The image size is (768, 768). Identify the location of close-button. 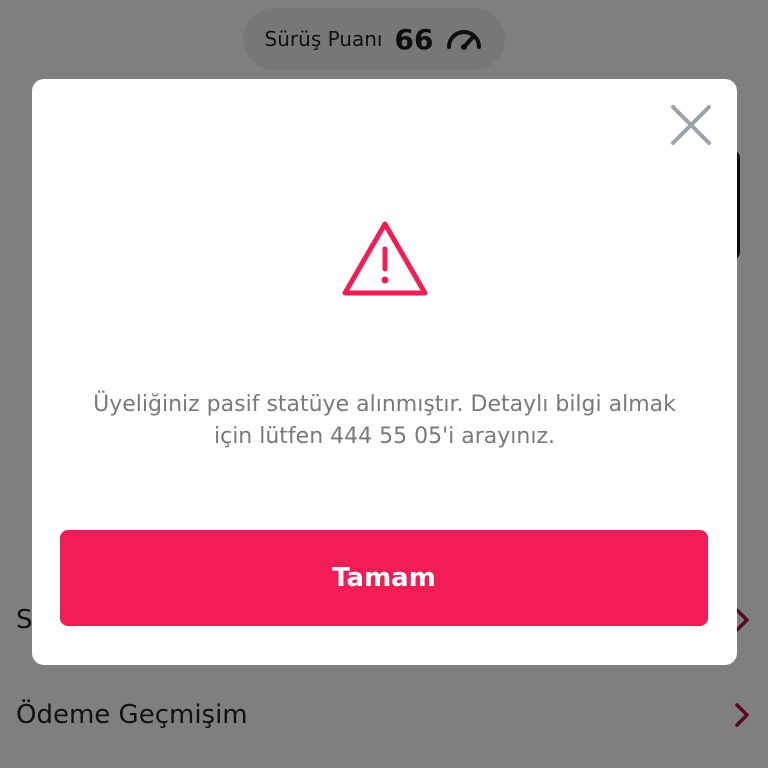
(691, 125).